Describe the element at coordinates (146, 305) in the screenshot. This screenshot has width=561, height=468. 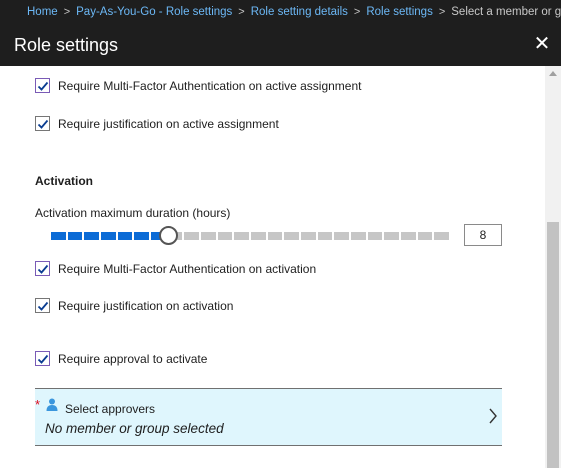
I see `justification-activation-label: Require justification on activation` at that location.